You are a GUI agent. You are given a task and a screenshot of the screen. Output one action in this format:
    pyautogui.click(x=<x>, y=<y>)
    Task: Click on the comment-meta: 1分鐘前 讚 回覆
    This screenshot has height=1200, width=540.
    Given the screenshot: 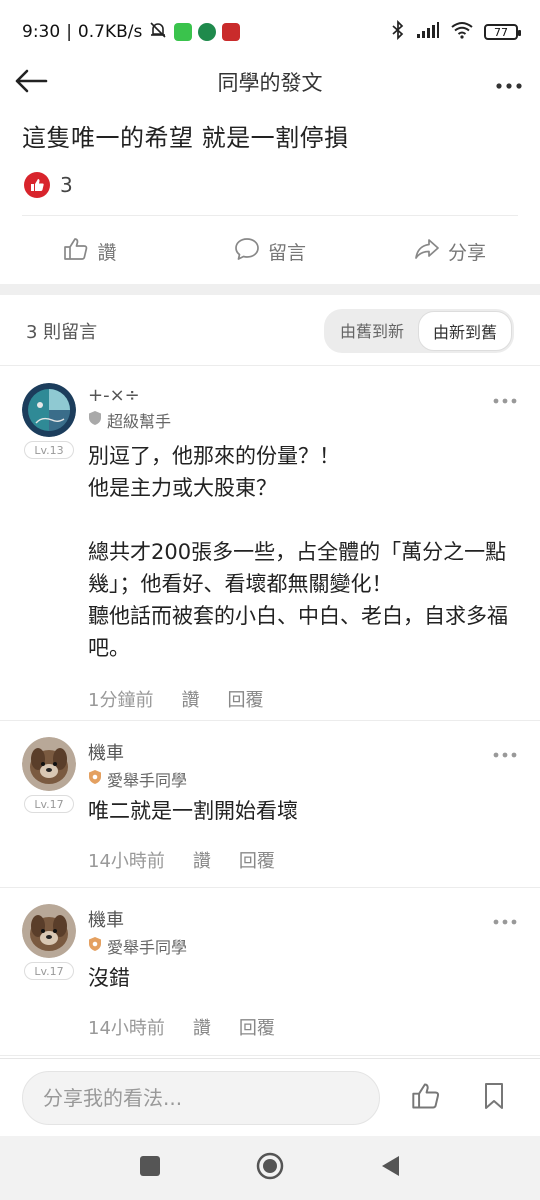 What is the action you would take?
    pyautogui.click(x=303, y=699)
    